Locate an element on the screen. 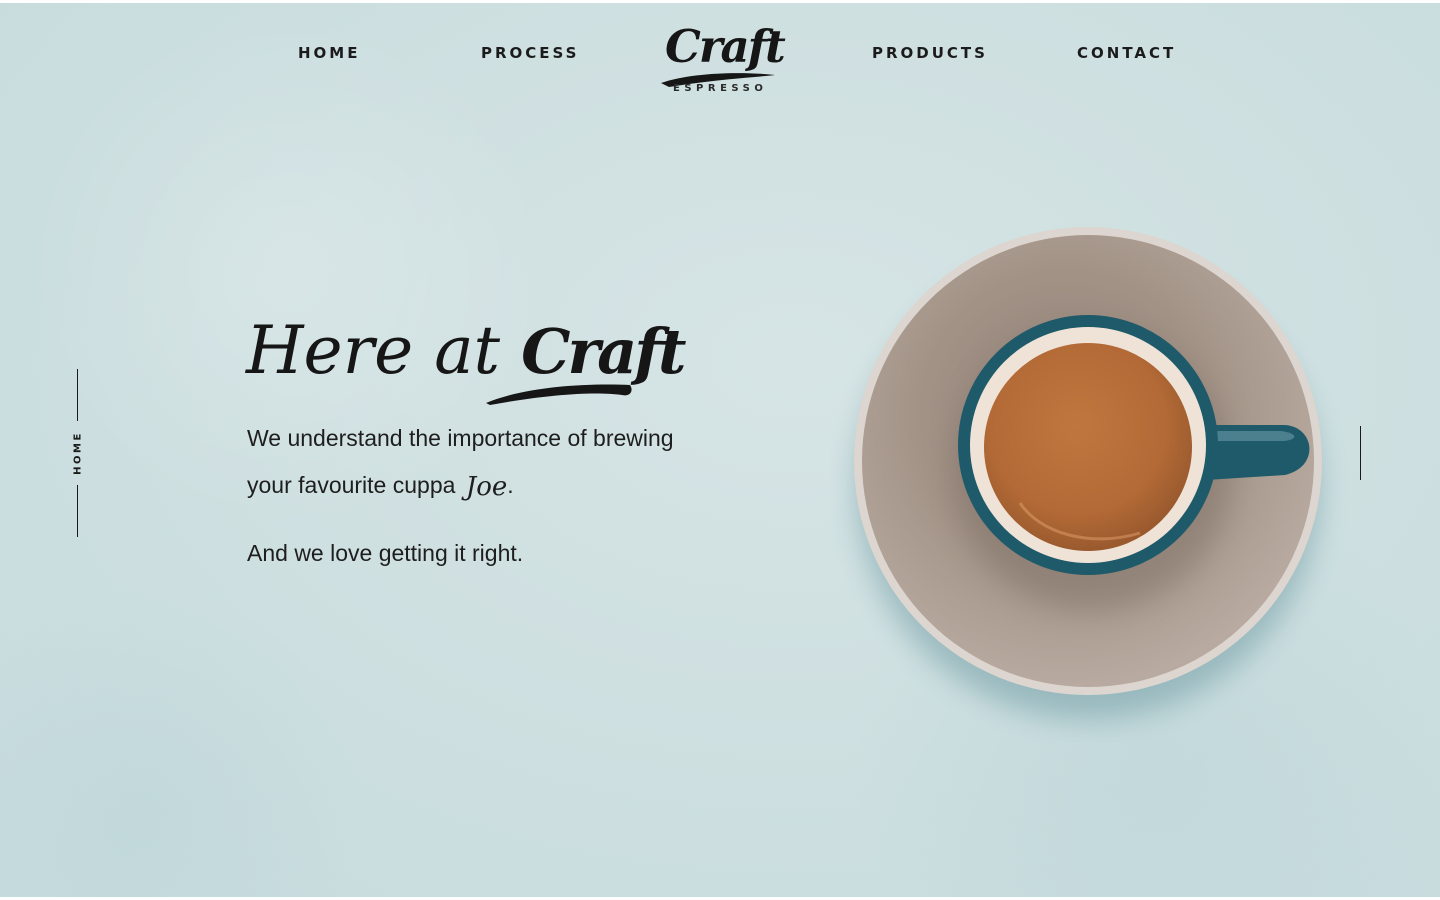  hero-body-line-2-suffix: . is located at coordinates (510, 485).